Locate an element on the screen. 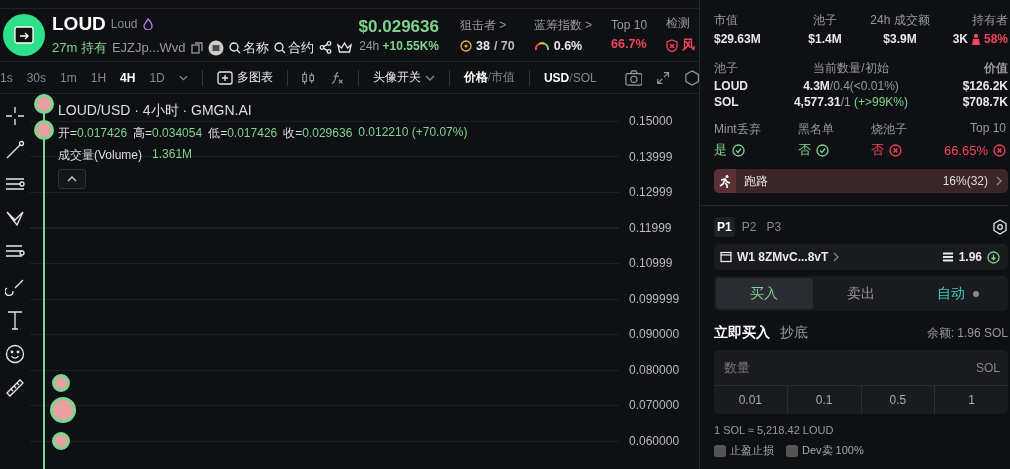  quick-amount-button: 0.1 is located at coordinates (824, 400).